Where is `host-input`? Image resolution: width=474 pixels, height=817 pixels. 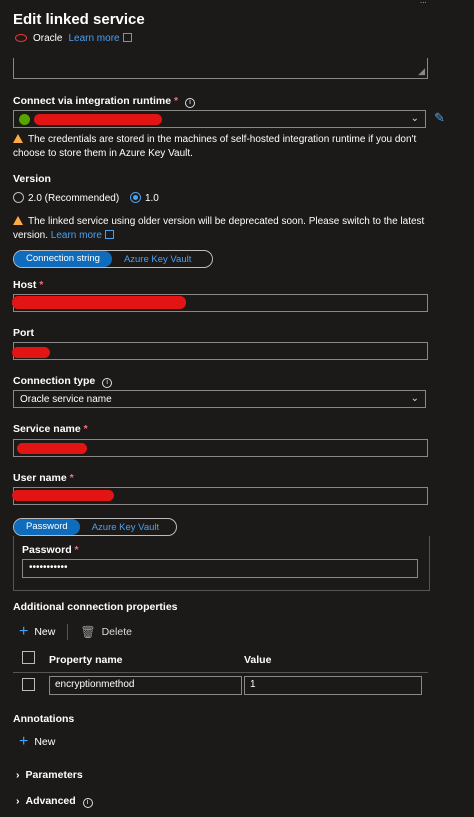
host-input is located at coordinates (220, 303).